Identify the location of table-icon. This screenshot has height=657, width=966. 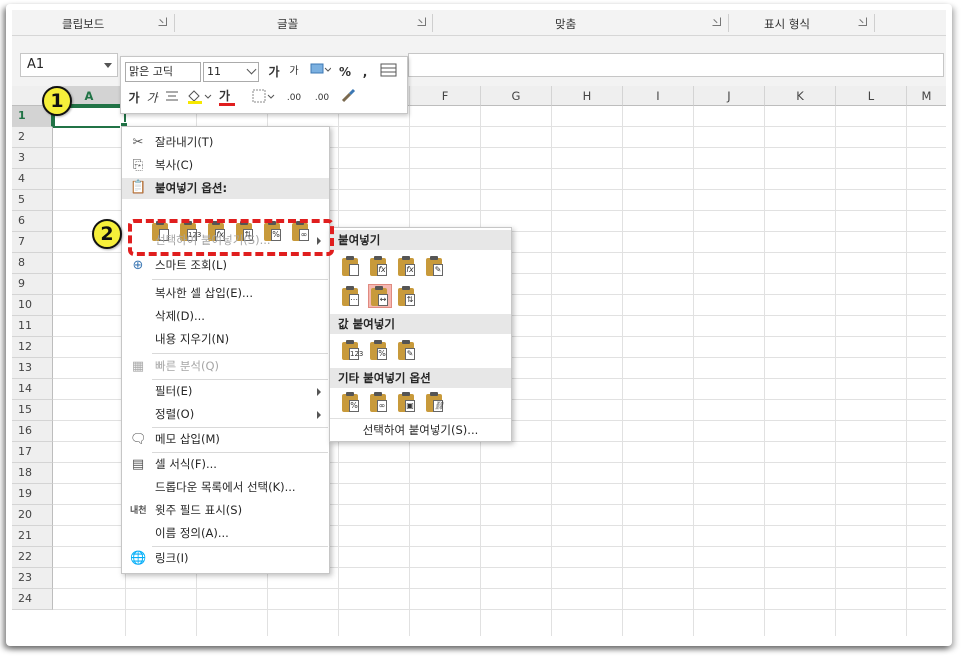
(388, 70).